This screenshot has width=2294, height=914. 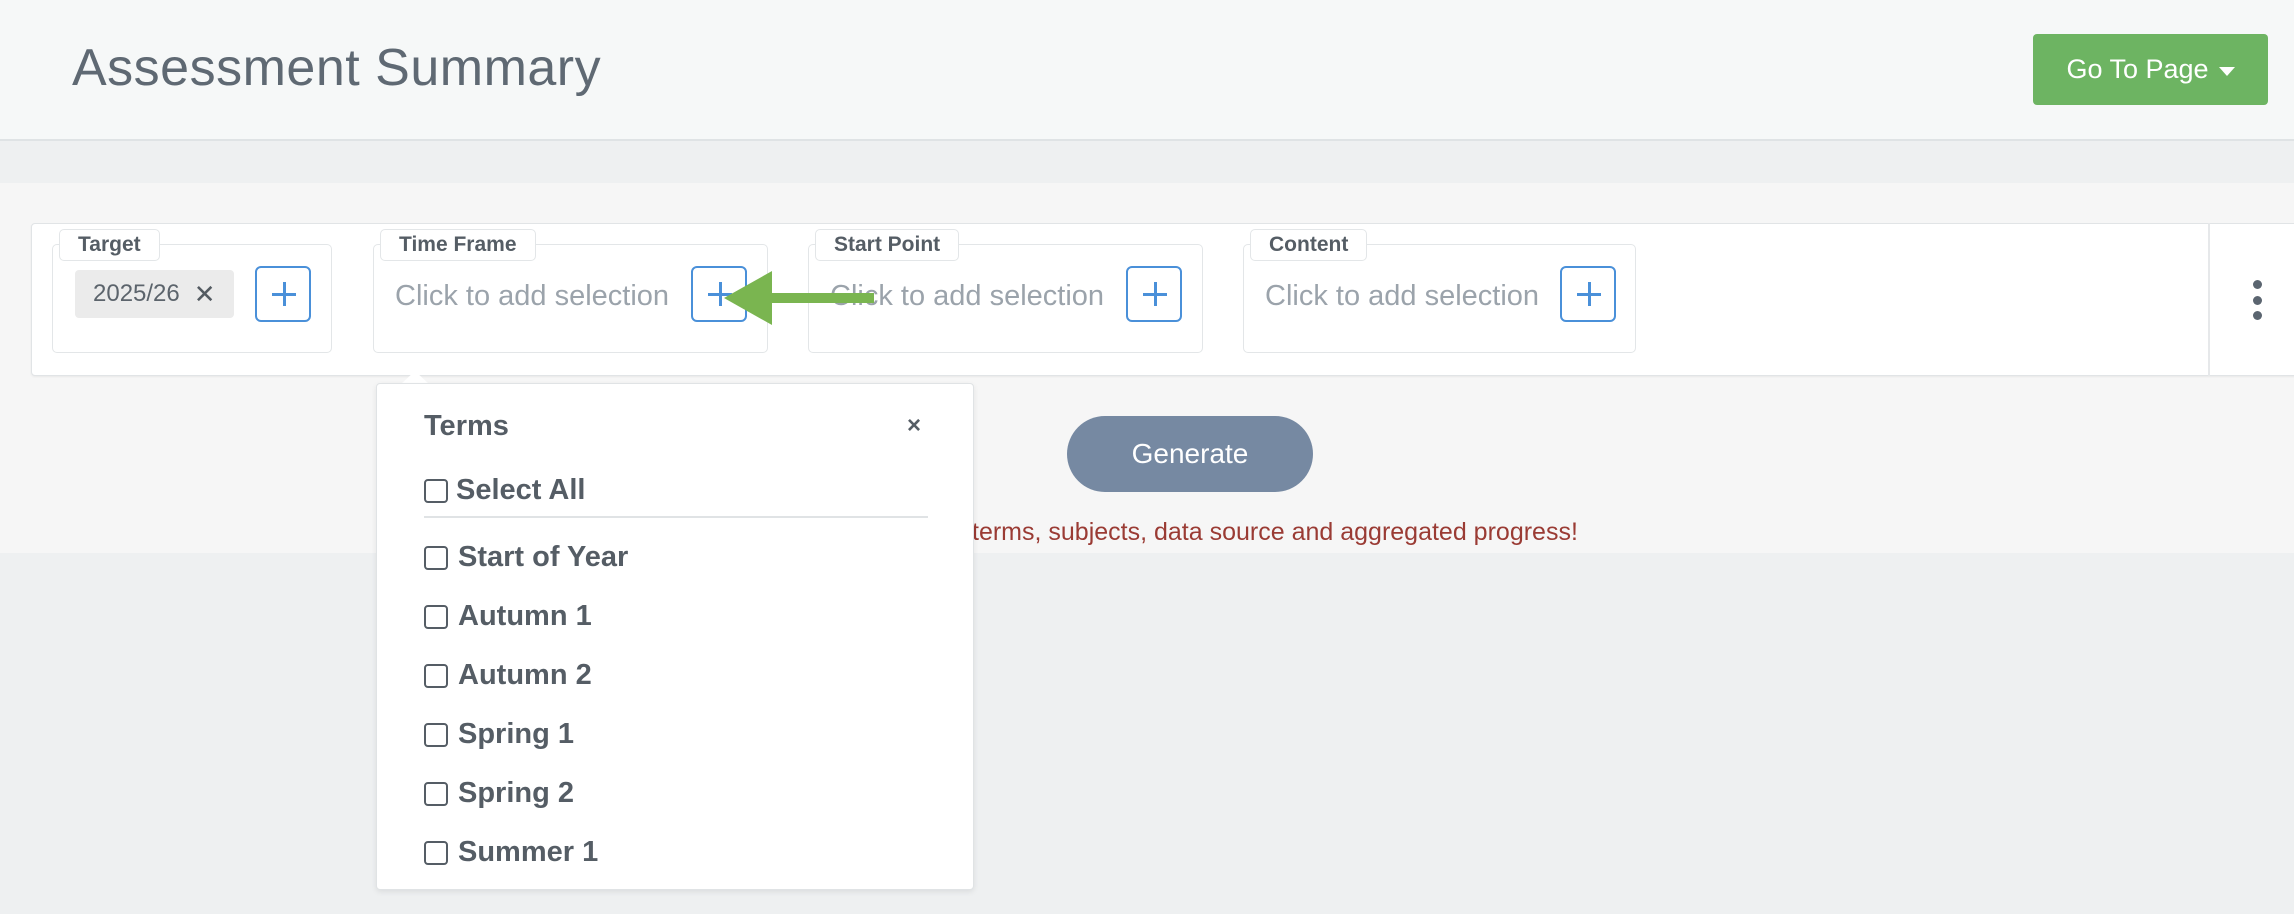 I want to click on select-all-option: Select All, so click(x=504, y=490).